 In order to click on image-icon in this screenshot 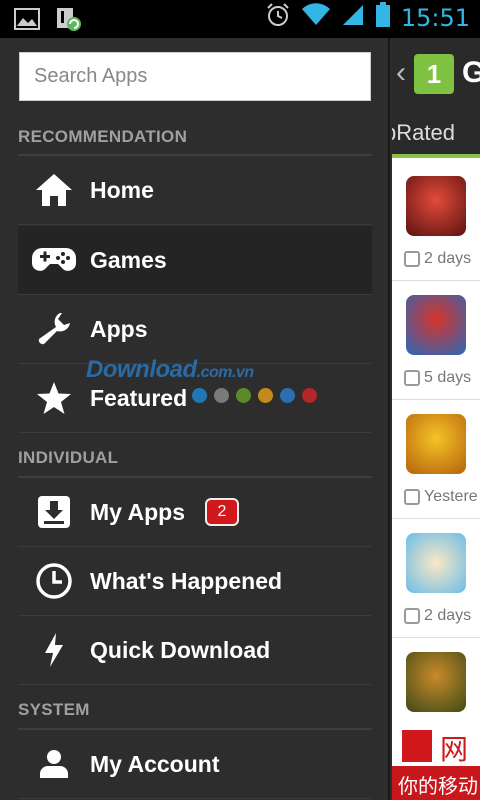, I will do `click(27, 21)`.